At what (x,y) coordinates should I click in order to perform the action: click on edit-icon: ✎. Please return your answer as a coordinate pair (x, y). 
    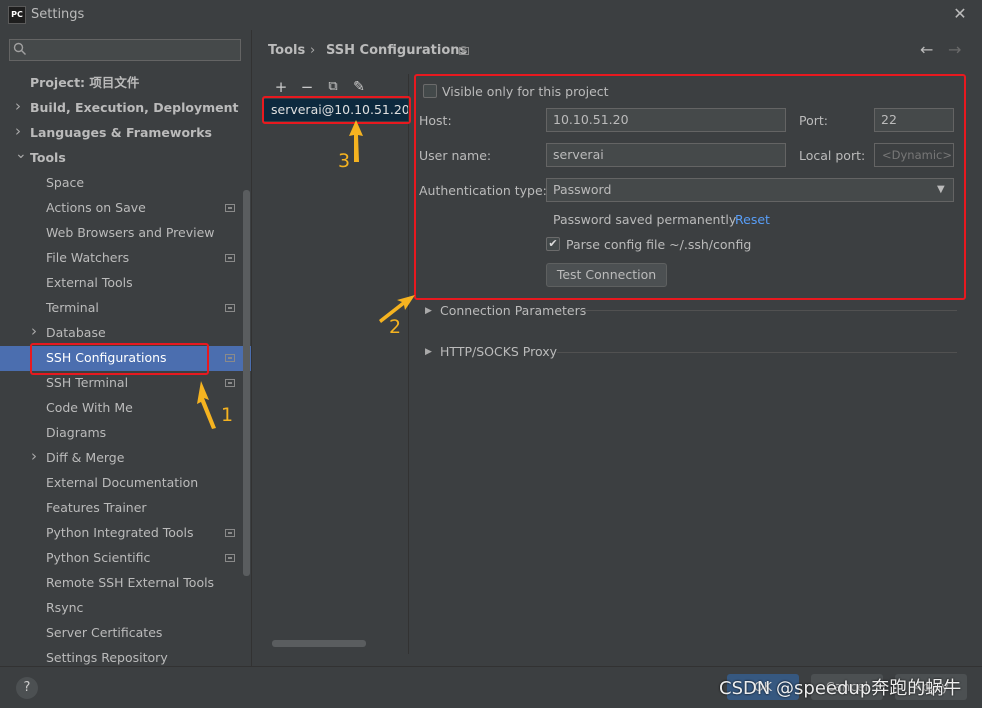
    Looking at the image, I should click on (359, 87).